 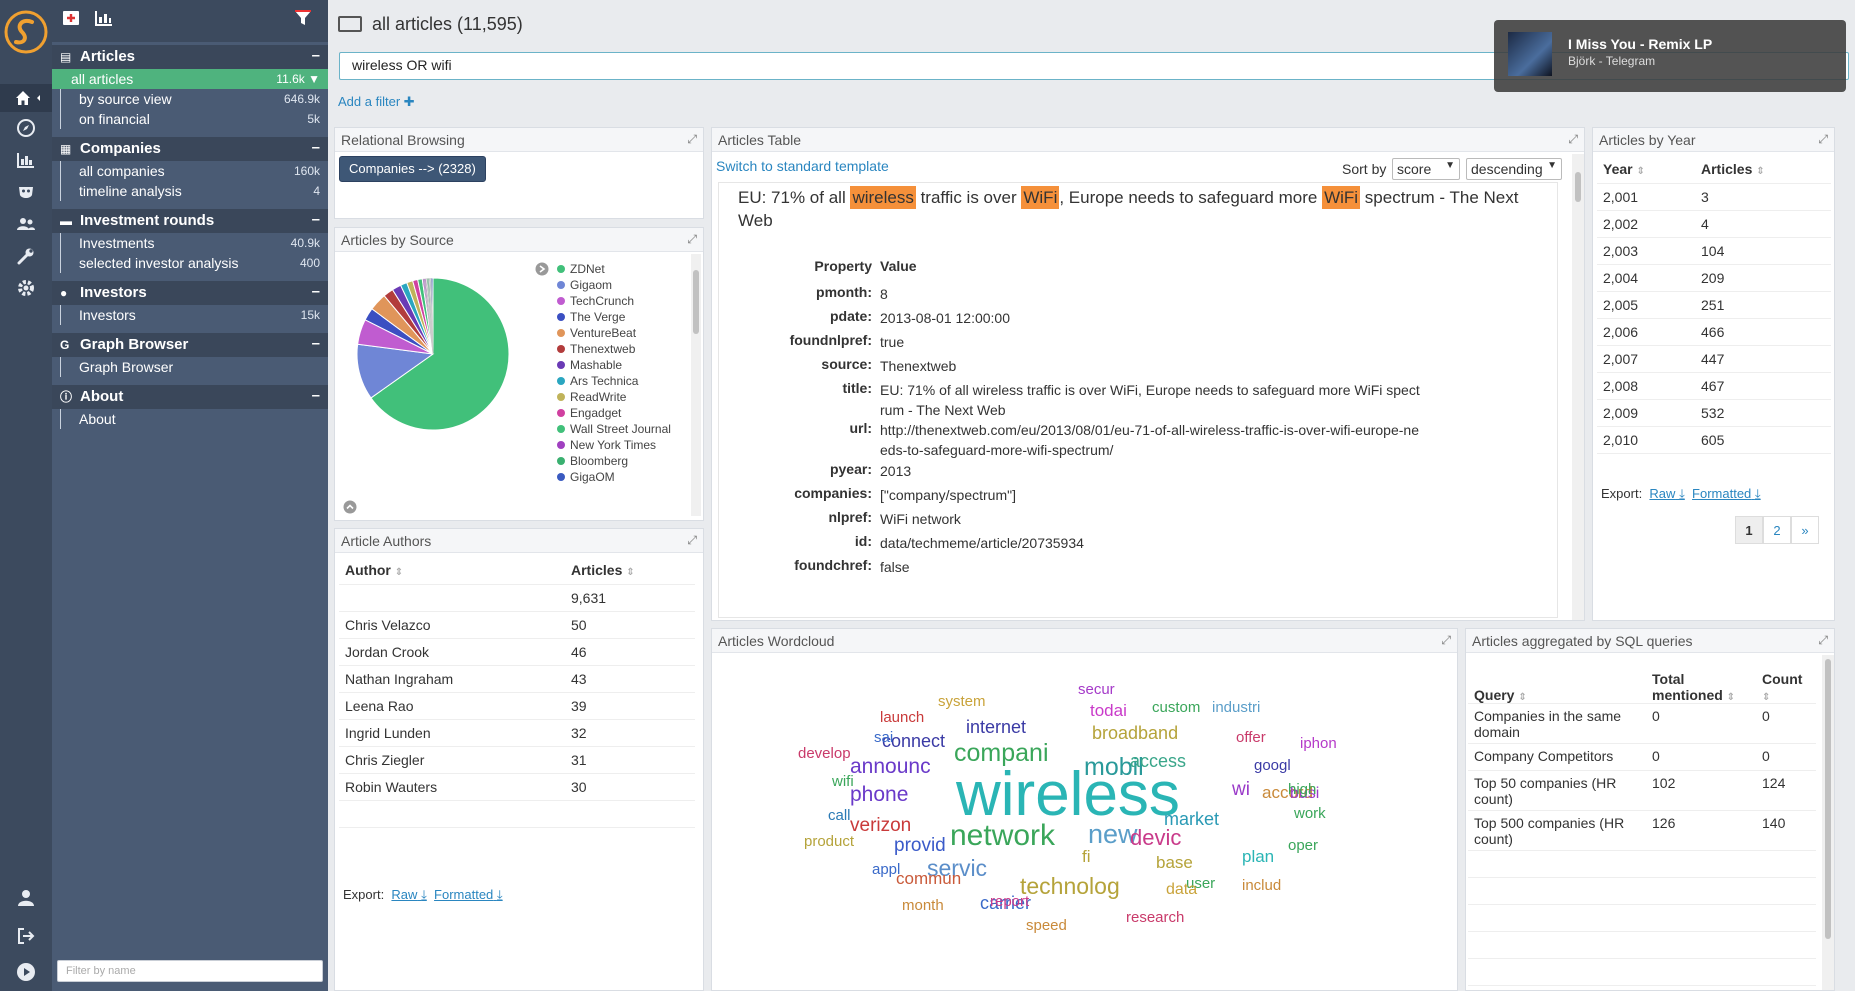 What do you see at coordinates (879, 795) in the screenshot?
I see `wordcloud-word: phone` at bounding box center [879, 795].